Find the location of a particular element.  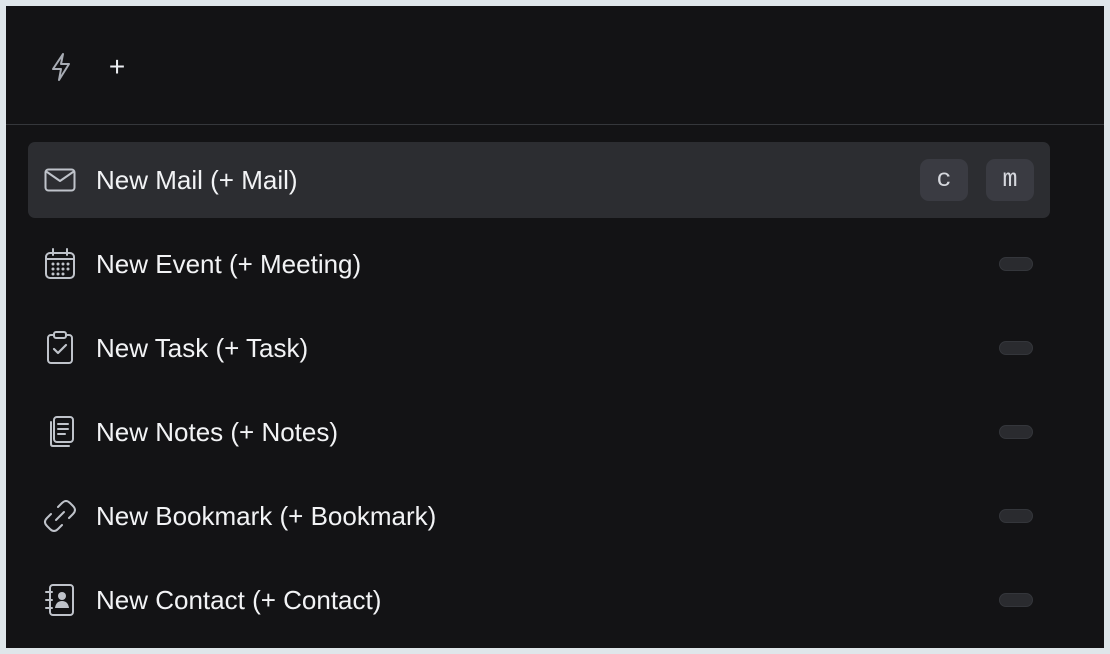

command-label: New Contact (+ Contact) is located at coordinates (239, 600).